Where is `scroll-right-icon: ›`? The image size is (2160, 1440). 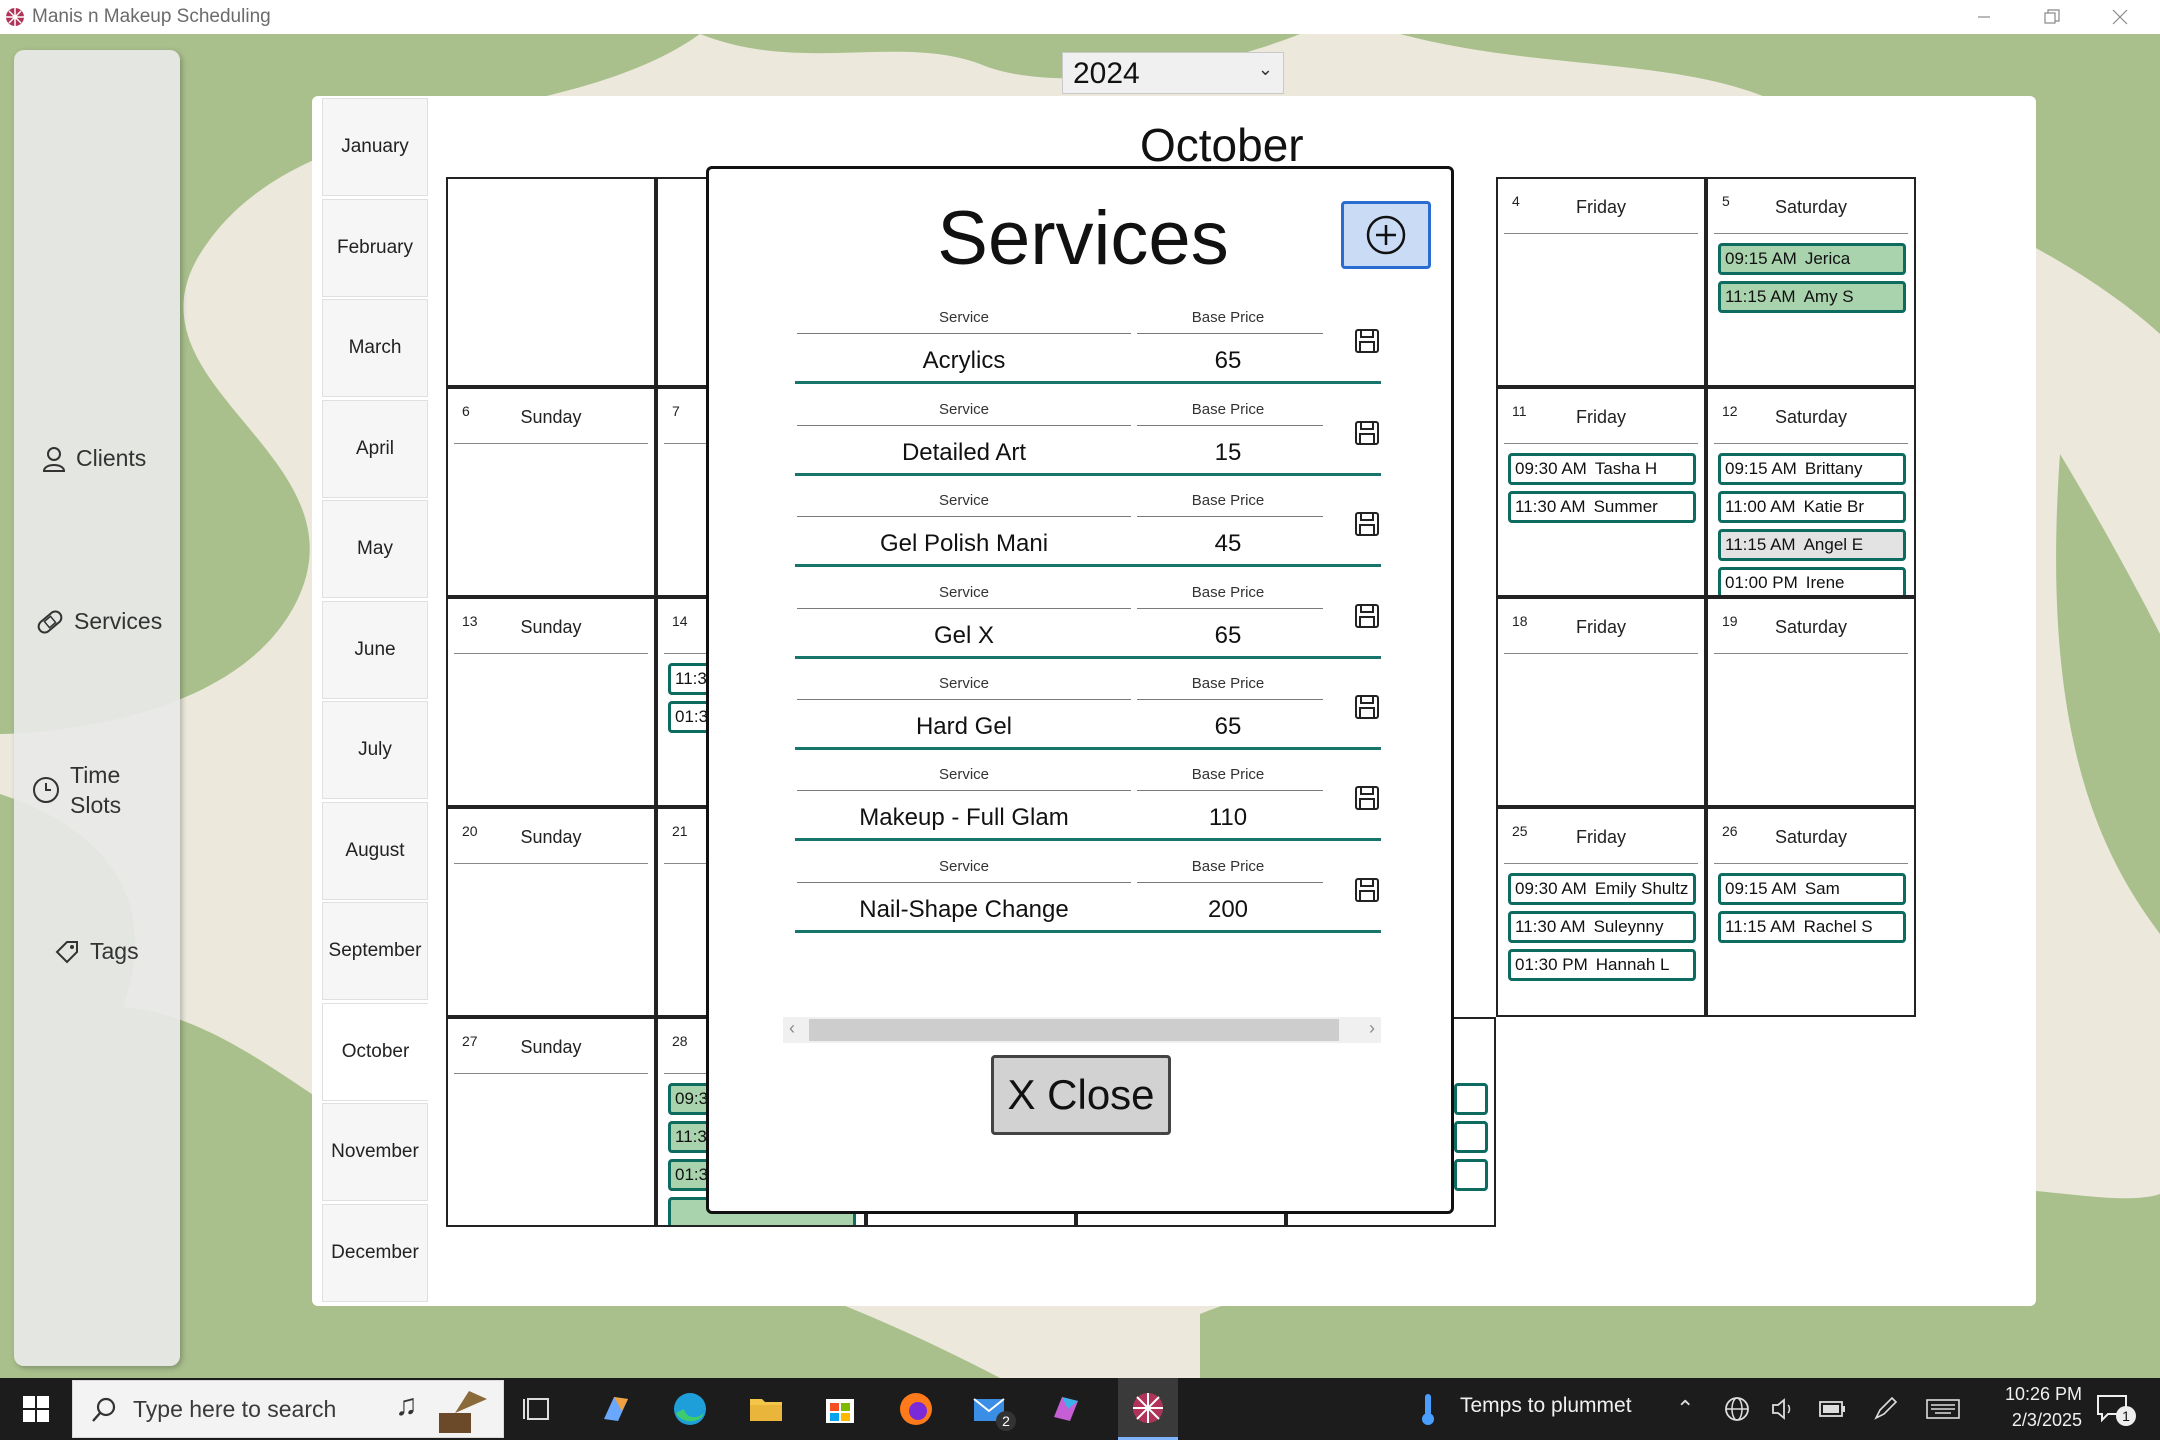
scroll-right-icon: › is located at coordinates (1372, 1028).